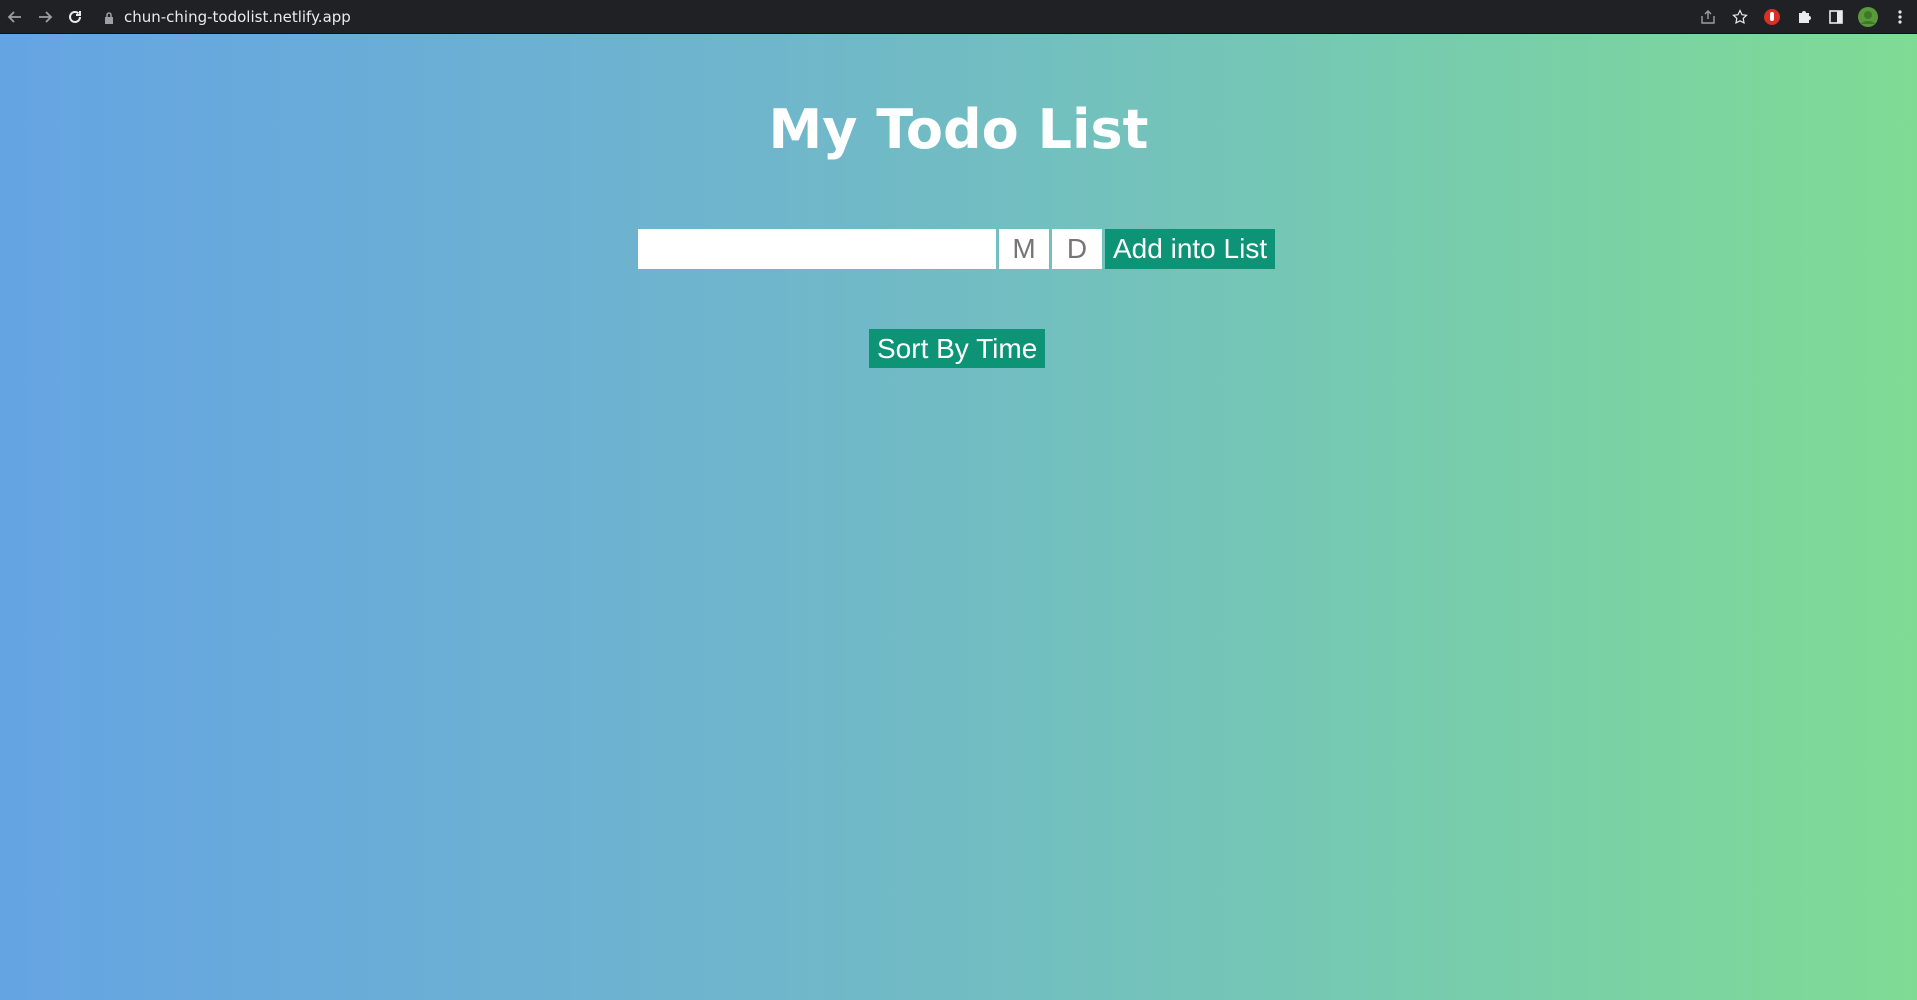  Describe the element at coordinates (109, 17) in the screenshot. I see `lock-icon` at that location.